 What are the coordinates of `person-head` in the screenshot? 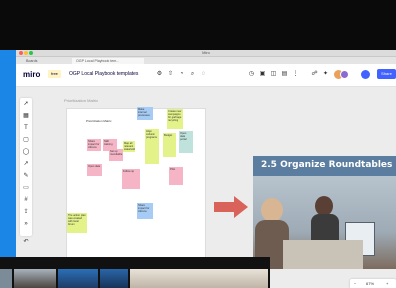 It's located at (324, 206).